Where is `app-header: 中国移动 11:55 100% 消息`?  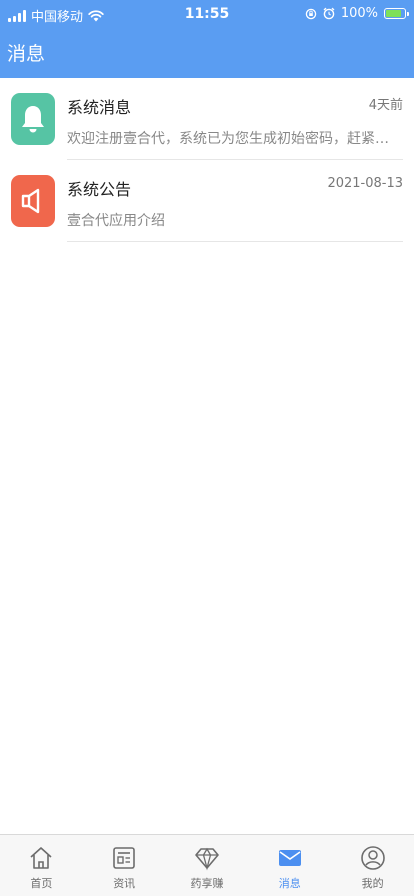 app-header: 中国移动 11:55 100% 消息 is located at coordinates (207, 39).